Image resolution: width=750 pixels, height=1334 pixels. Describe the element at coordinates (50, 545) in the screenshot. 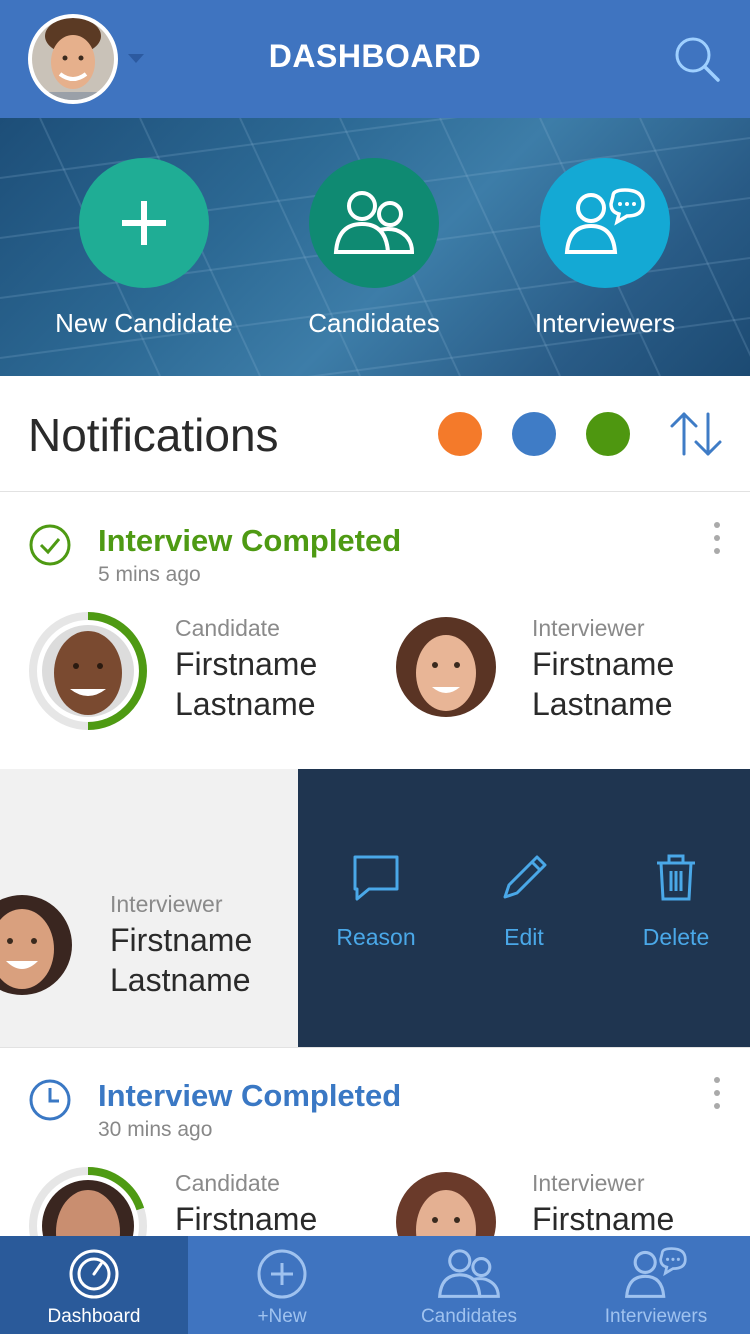

I see `check-circle-icon` at that location.